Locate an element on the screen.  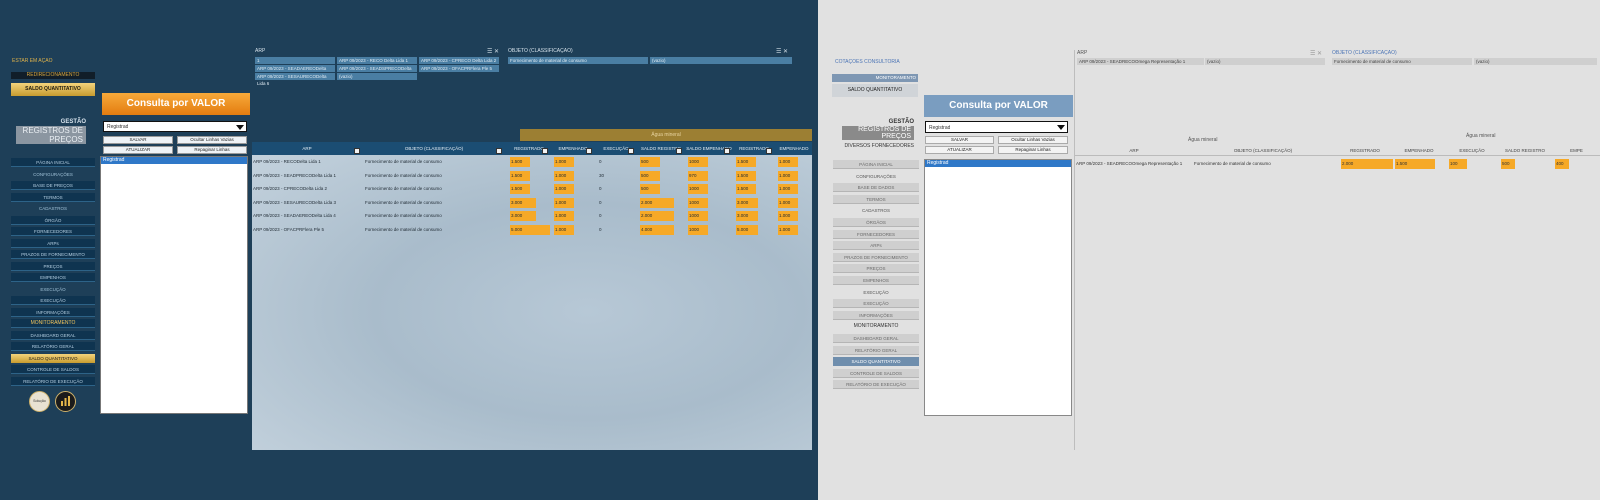
arp-filter-chip: ARP 09/2023 - SESAURECODelta Lida 6 is located at coordinates (295, 79).